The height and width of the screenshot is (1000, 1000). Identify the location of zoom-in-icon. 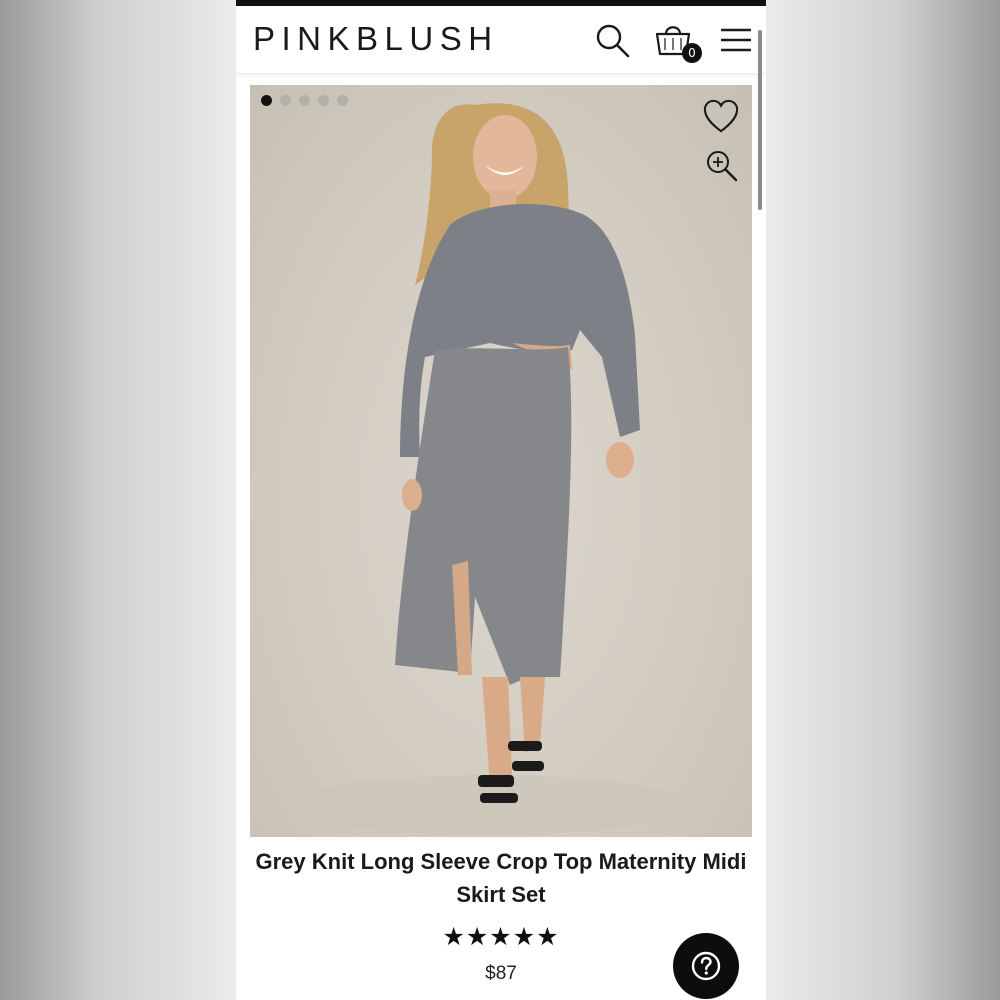
(722, 166).